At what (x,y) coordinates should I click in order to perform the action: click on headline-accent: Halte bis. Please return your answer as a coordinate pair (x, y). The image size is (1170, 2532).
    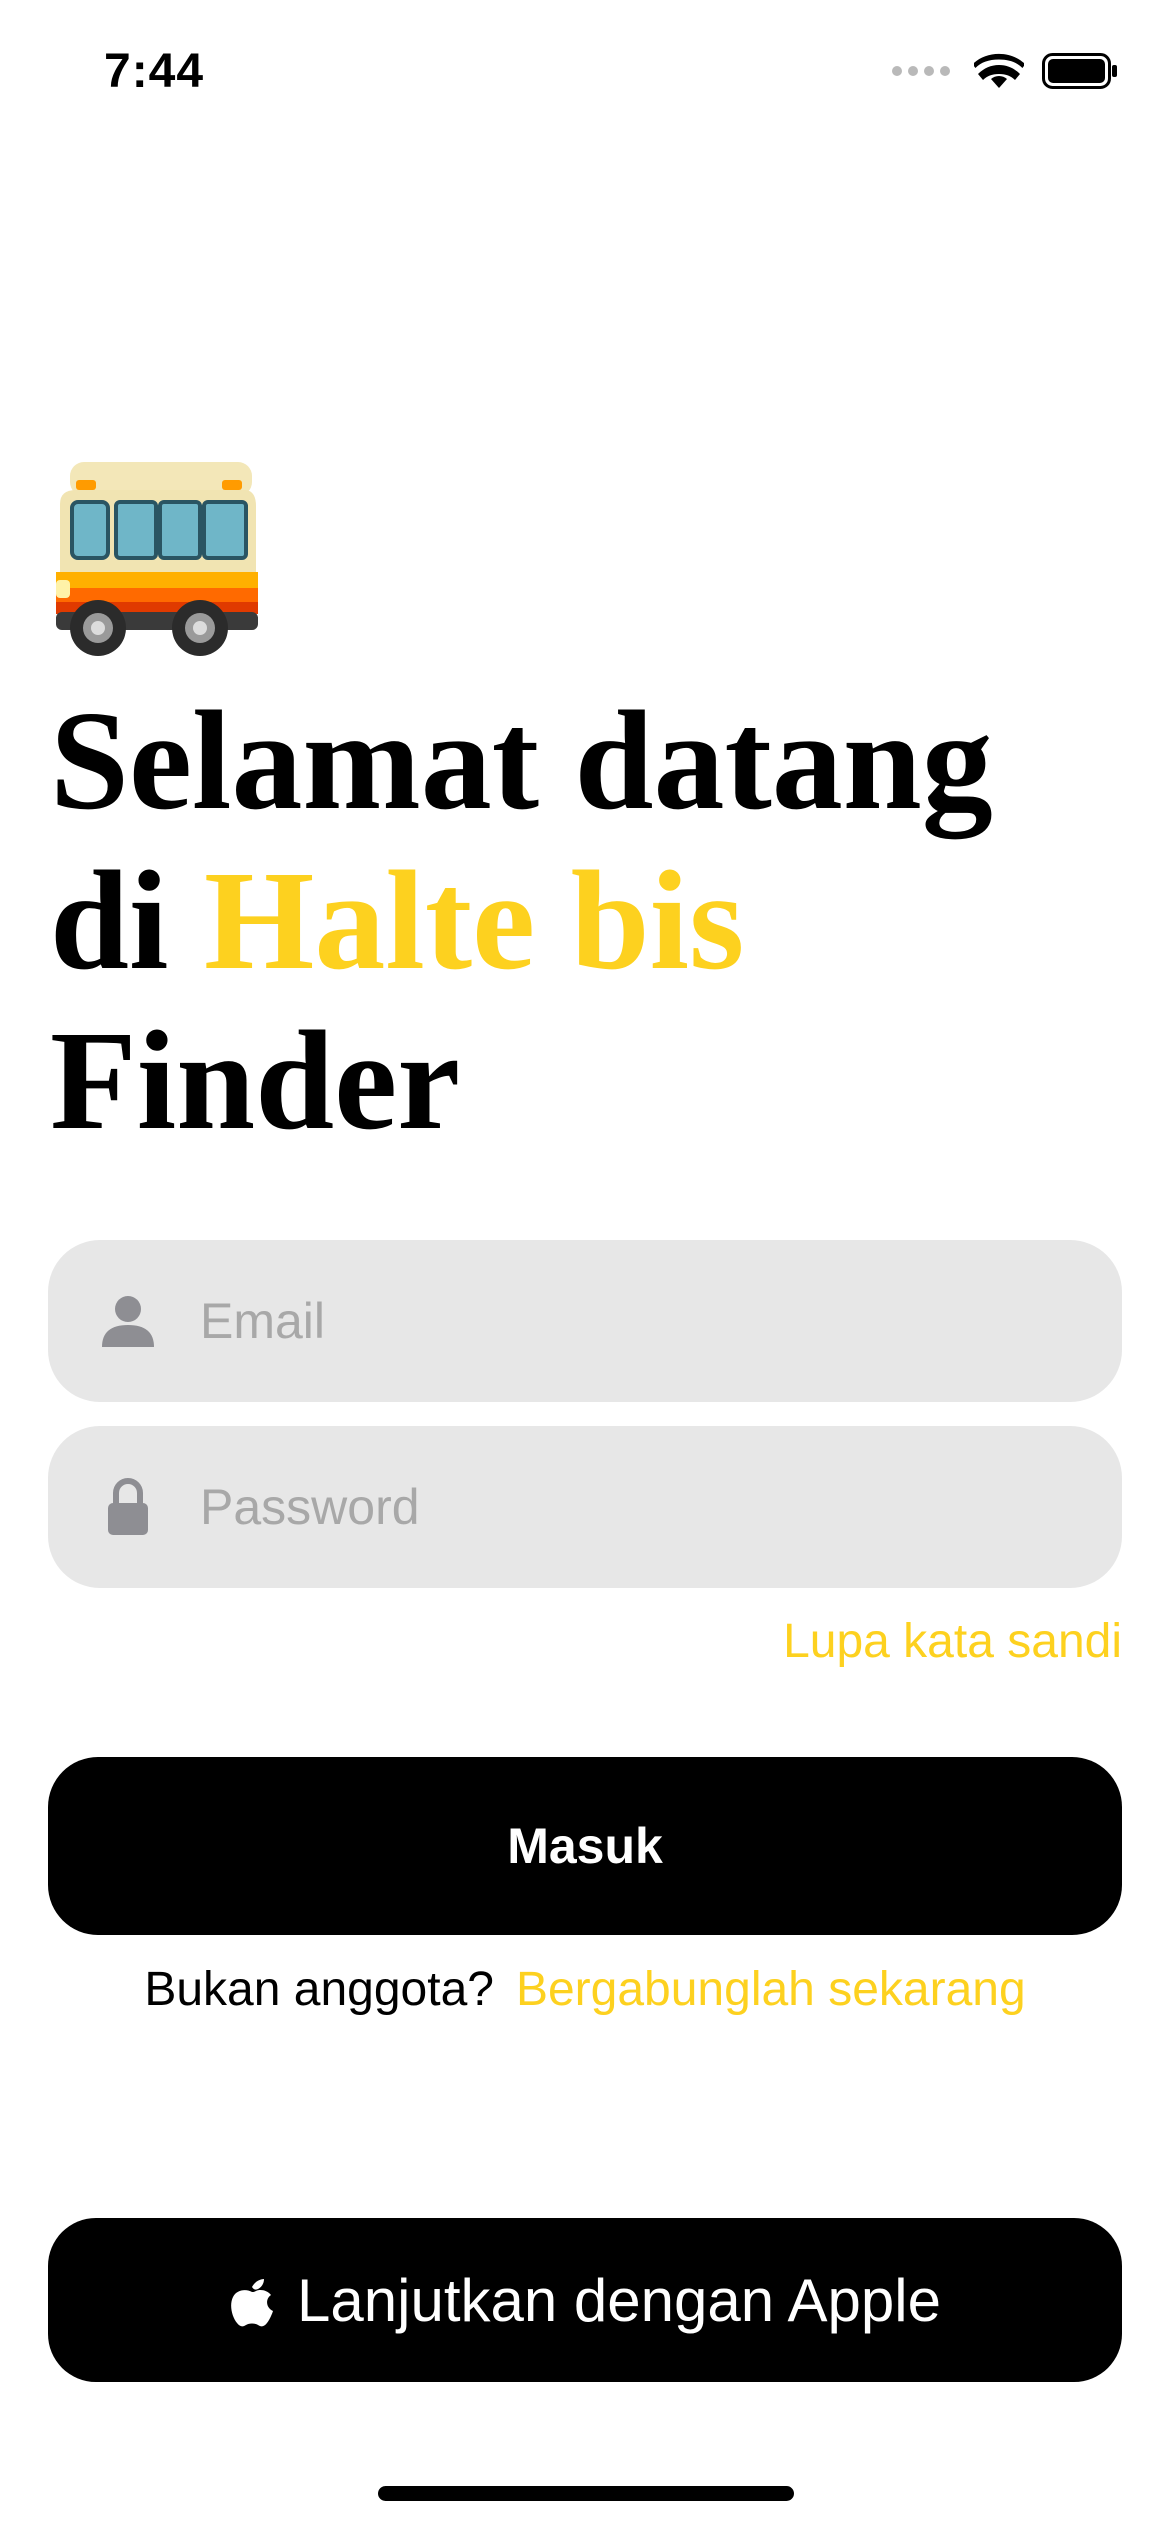
    Looking at the image, I should click on (474, 920).